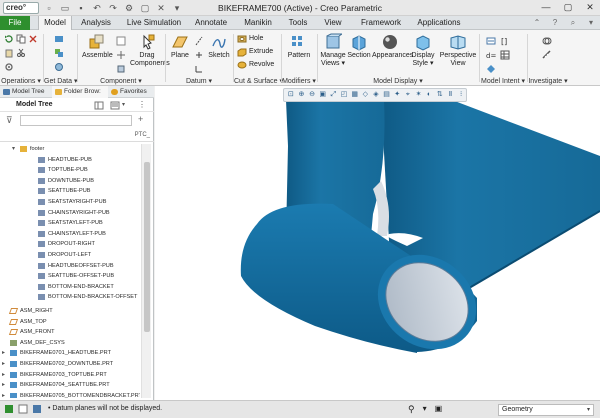  Describe the element at coordinates (60, 81) in the screenshot. I see `group-label-get-data: Get Data ▾` at that location.